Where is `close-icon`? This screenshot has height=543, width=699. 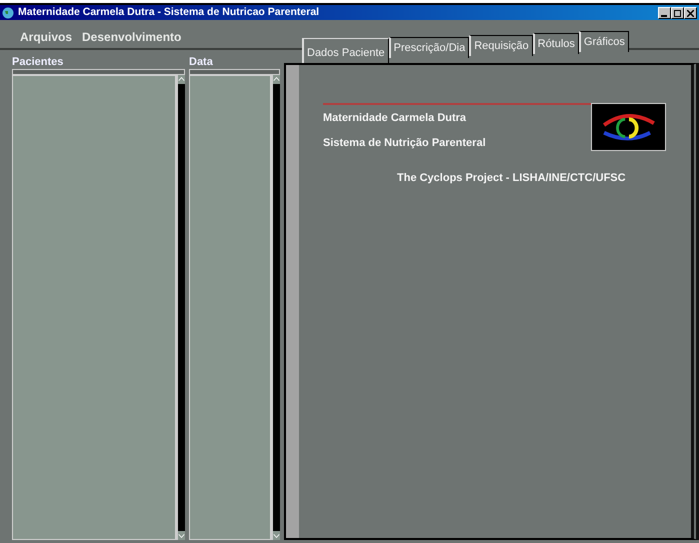
close-icon is located at coordinates (690, 13).